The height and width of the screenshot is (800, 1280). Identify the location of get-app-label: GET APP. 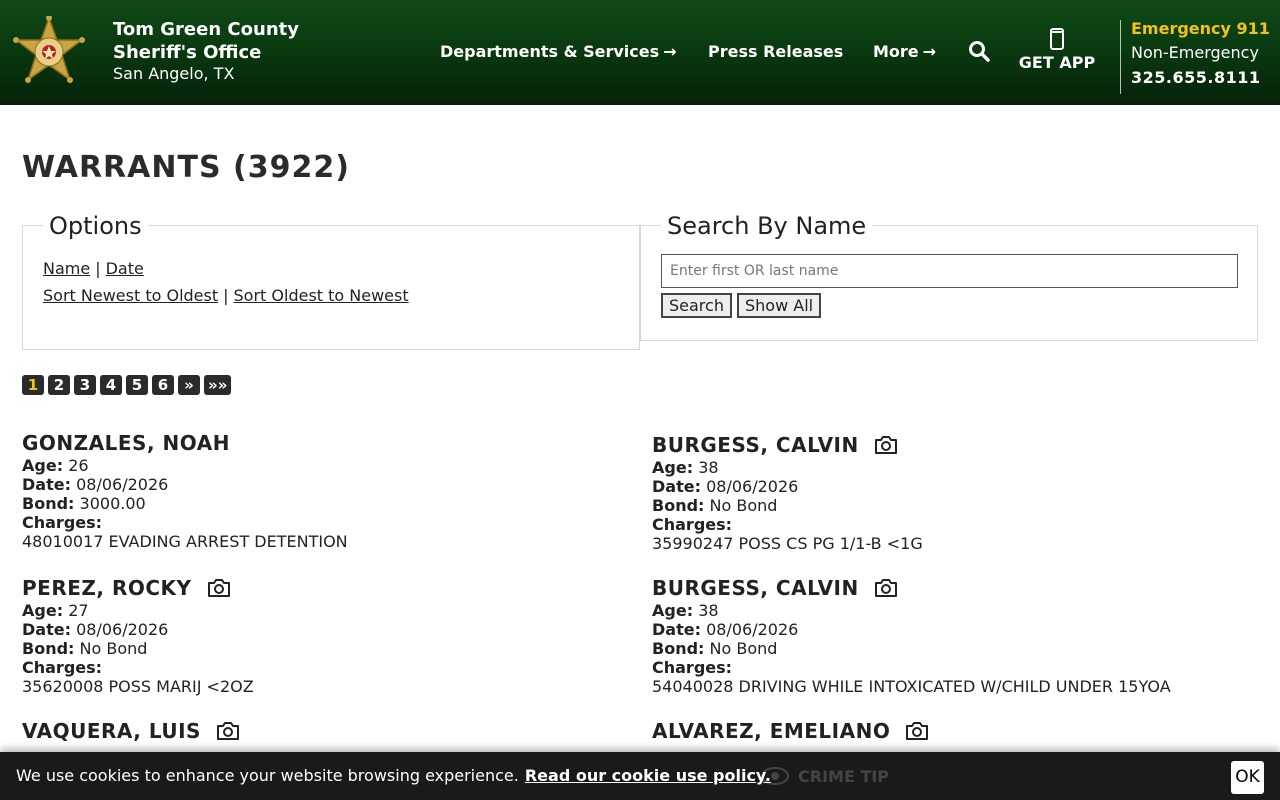
(1057, 62).